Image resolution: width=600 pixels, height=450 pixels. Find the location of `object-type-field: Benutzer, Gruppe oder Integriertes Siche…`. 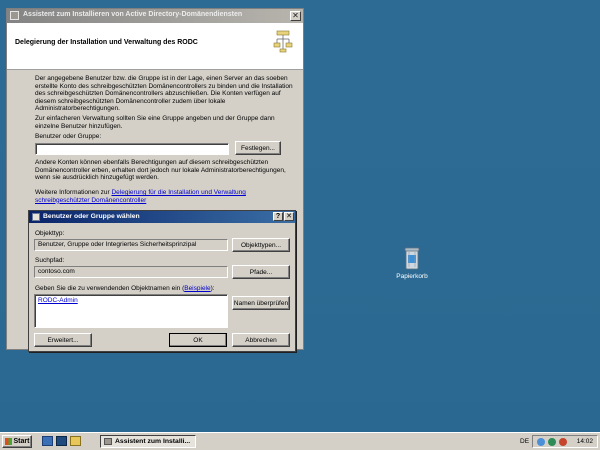

object-type-field: Benutzer, Gruppe oder Integriertes Siche… is located at coordinates (131, 245).